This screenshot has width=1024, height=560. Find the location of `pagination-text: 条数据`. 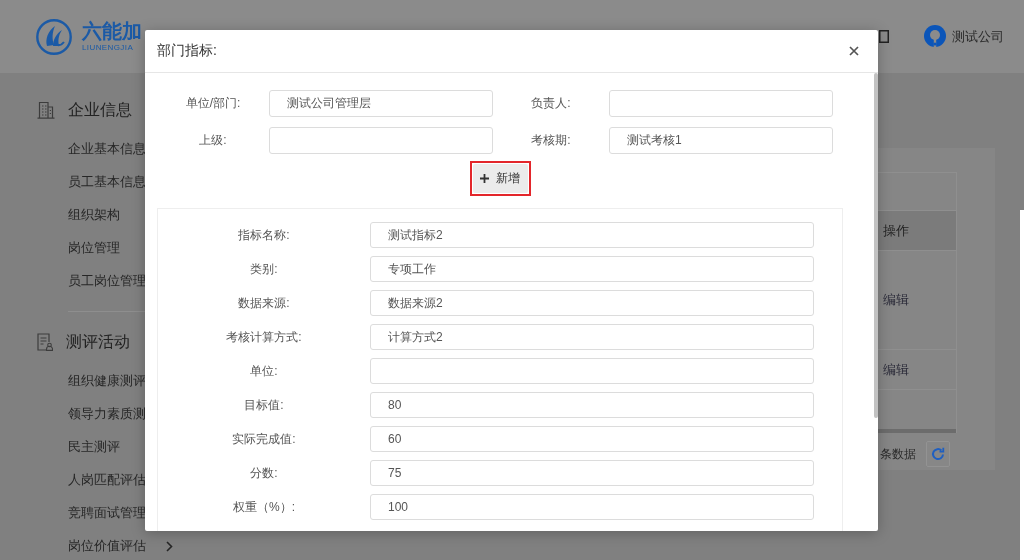

pagination-text: 条数据 is located at coordinates (898, 454).